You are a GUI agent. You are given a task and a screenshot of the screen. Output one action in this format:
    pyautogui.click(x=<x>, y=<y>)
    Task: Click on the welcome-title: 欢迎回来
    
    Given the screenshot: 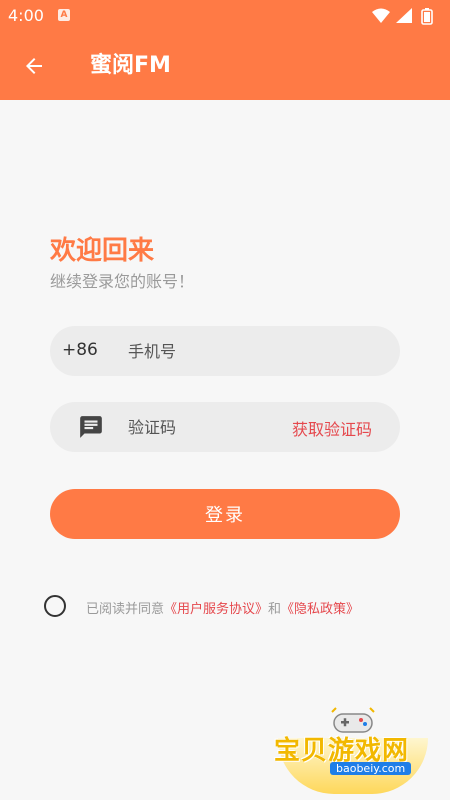 What is the action you would take?
    pyautogui.click(x=102, y=251)
    